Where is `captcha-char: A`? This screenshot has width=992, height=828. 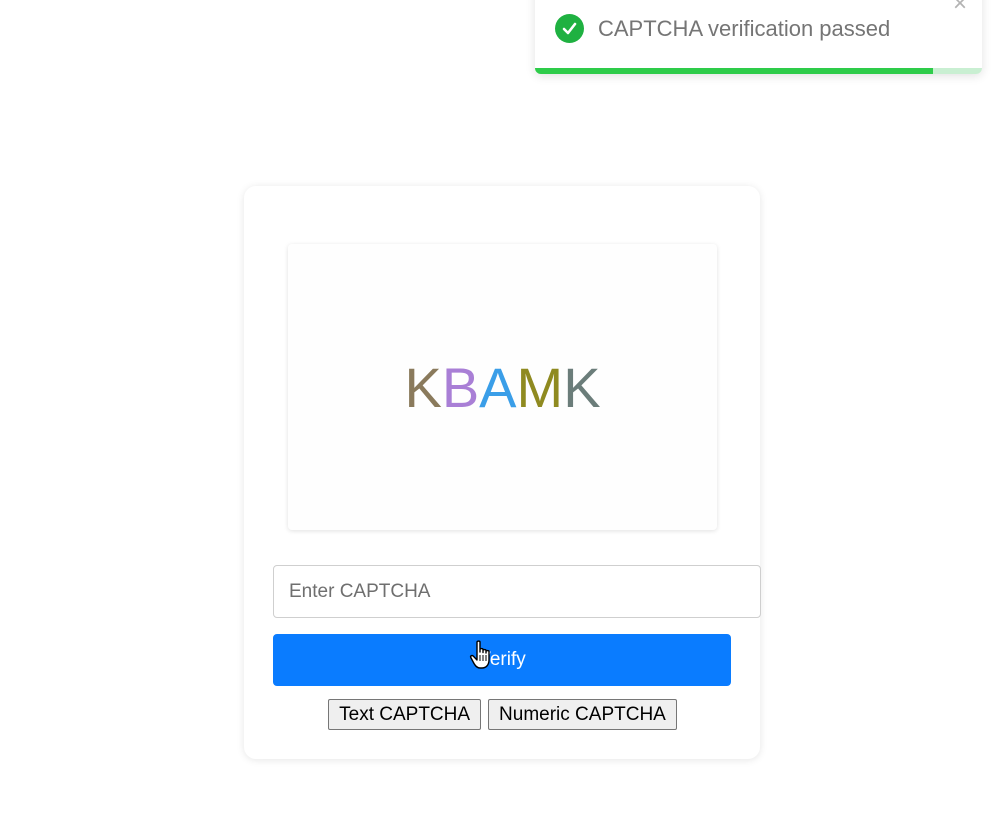
captcha-char: A is located at coordinates (498, 387).